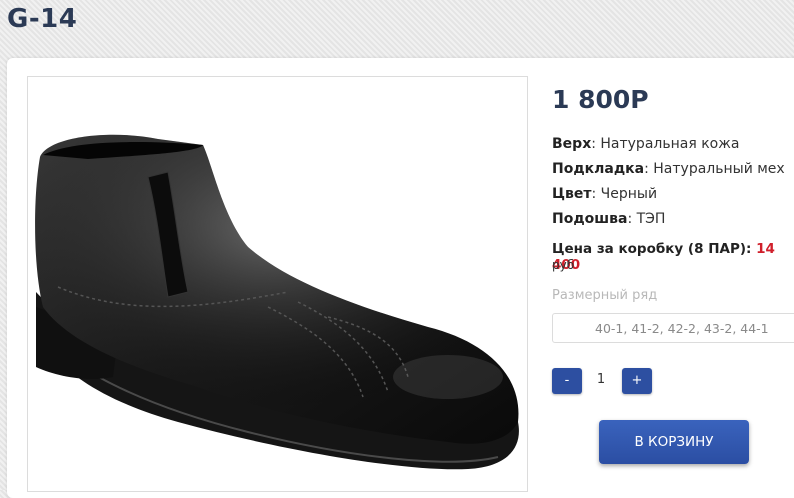  I want to click on add-to-cart-button: В КОРЗИНУ, so click(674, 442).